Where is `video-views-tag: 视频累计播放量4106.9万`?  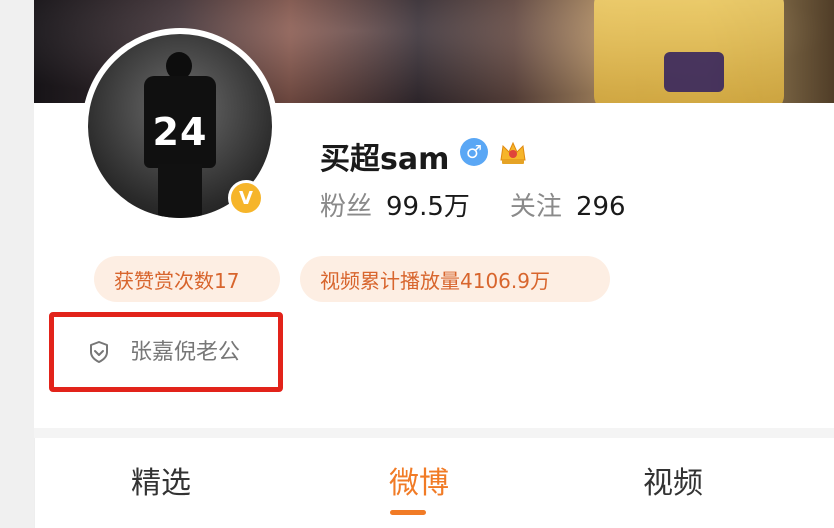
video-views-tag: 视频累计播放量4106.9万 is located at coordinates (455, 279).